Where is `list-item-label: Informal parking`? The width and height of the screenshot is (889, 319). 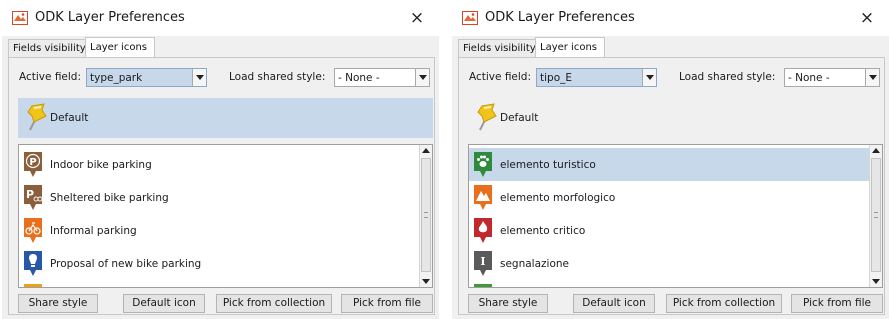
list-item-label: Informal parking is located at coordinates (93, 231).